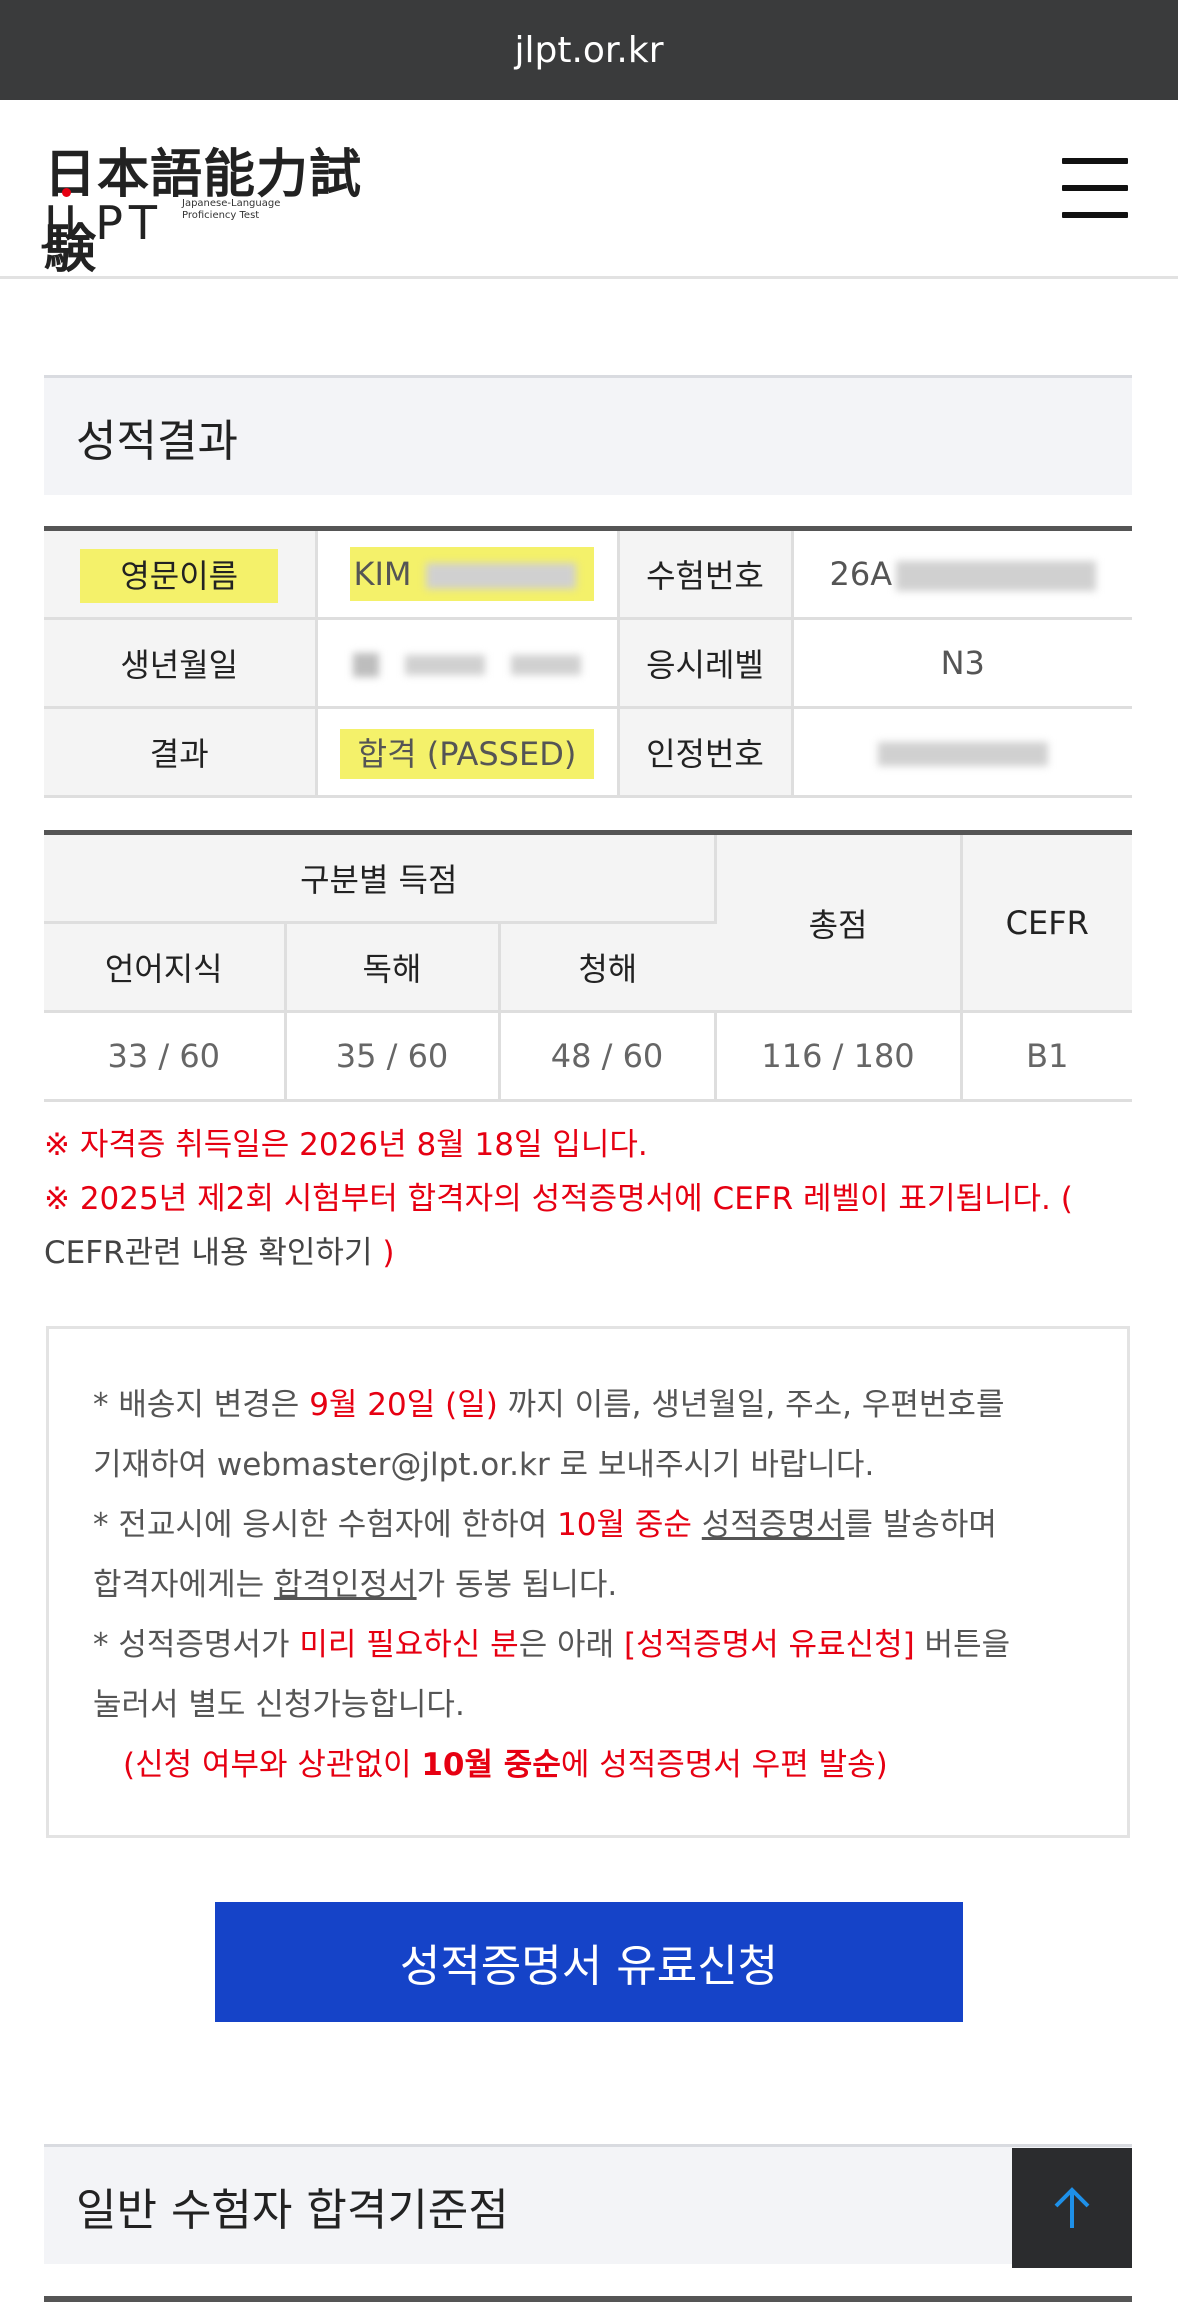  Describe the element at coordinates (724, 1765) in the screenshot. I see `info-text: 에 성적증명서 우편 발송)` at that location.